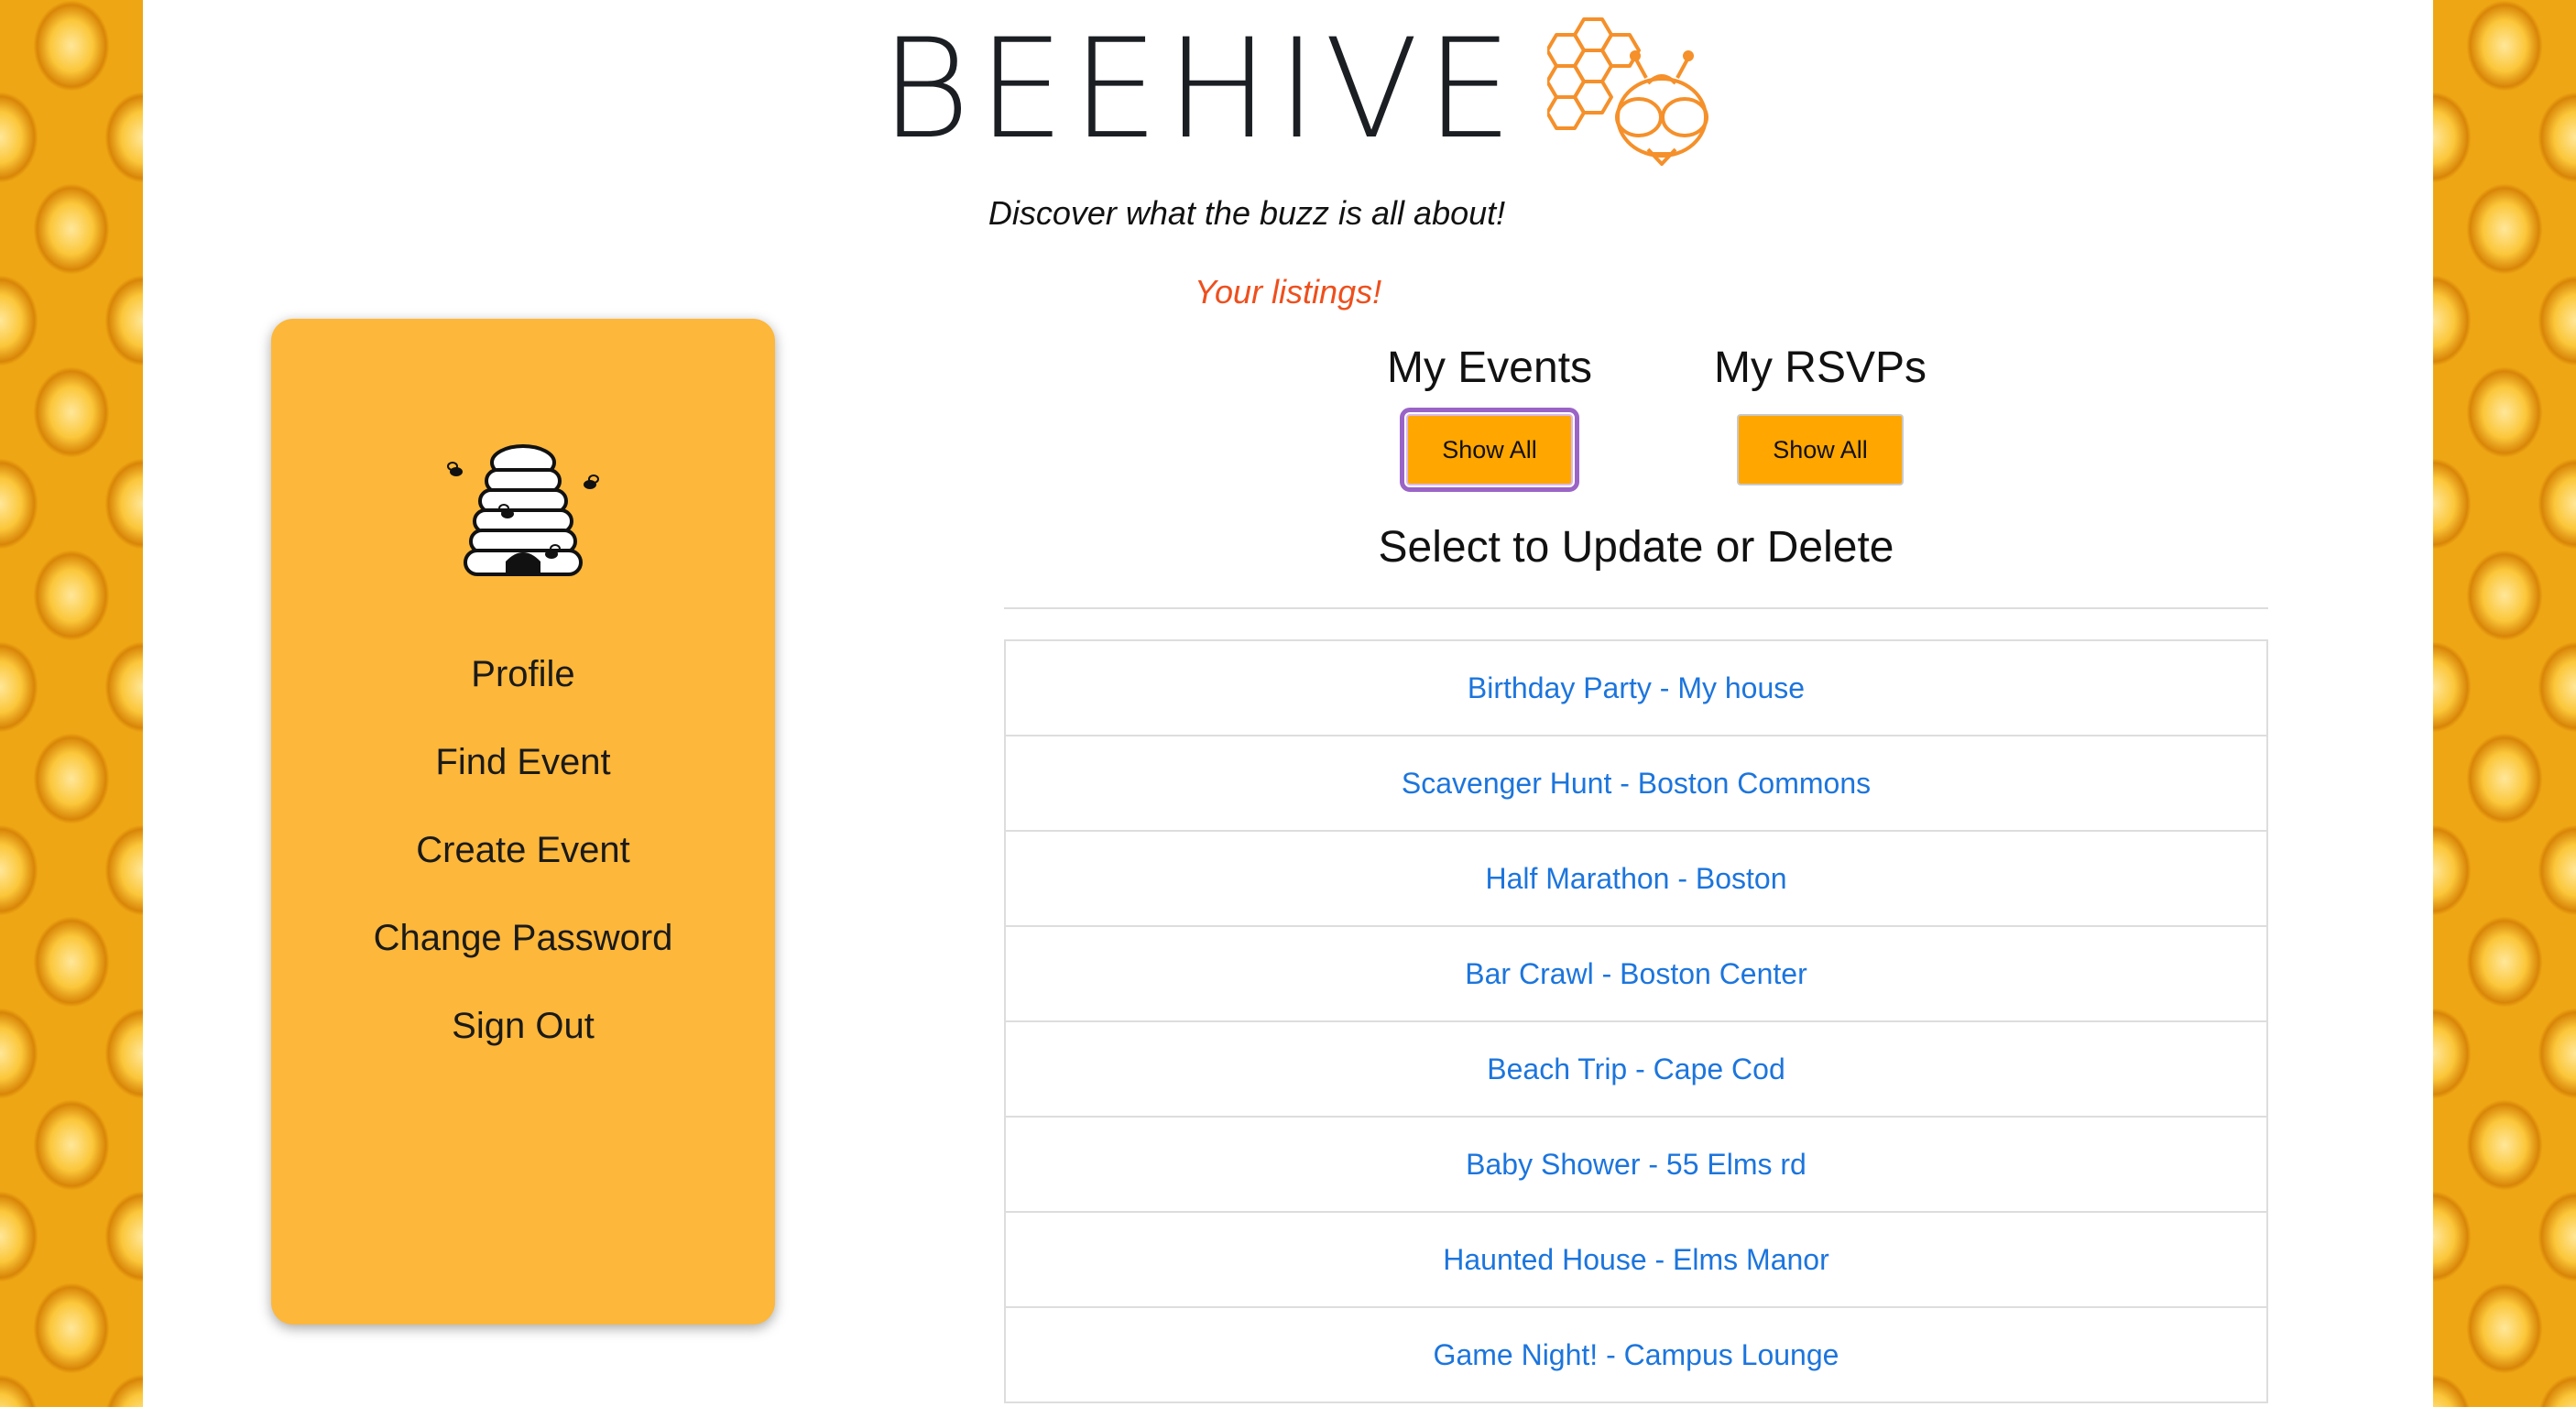 The width and height of the screenshot is (2576, 1407). I want to click on divider, so click(1636, 608).